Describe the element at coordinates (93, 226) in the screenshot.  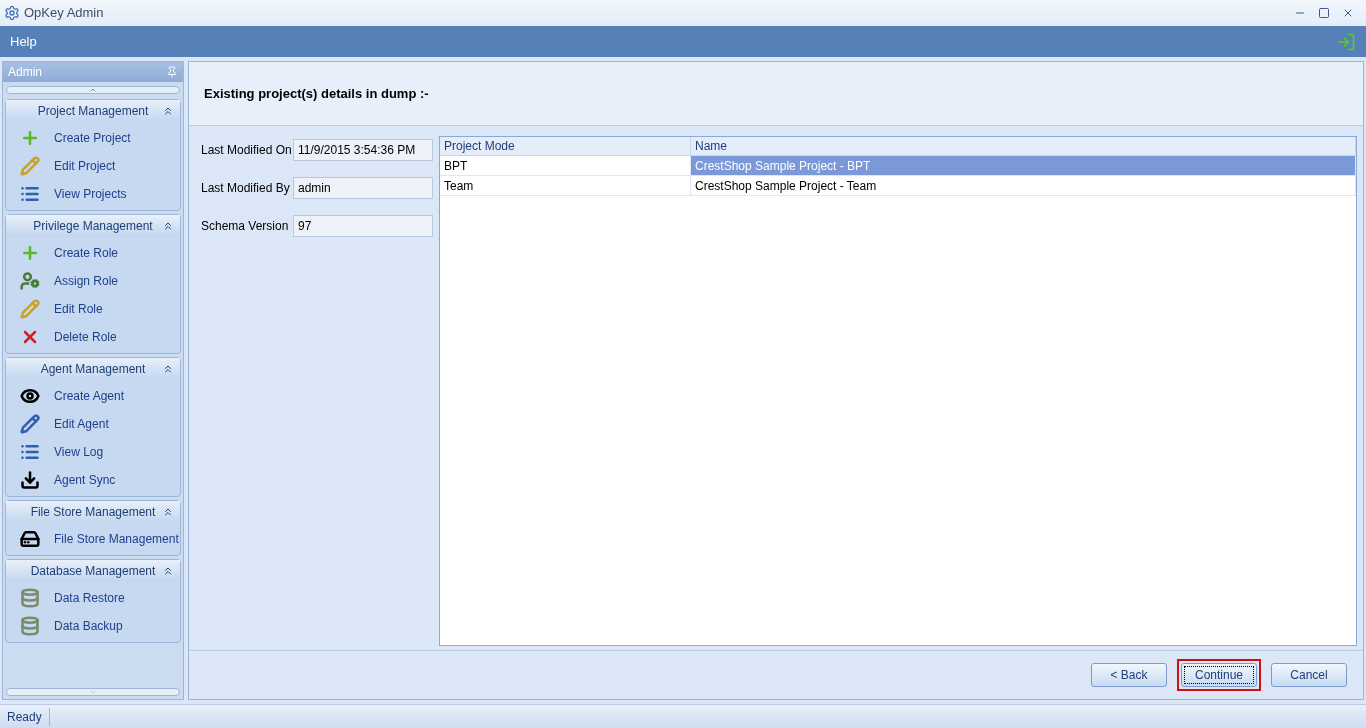
I see `group-header: Privilege Management` at that location.